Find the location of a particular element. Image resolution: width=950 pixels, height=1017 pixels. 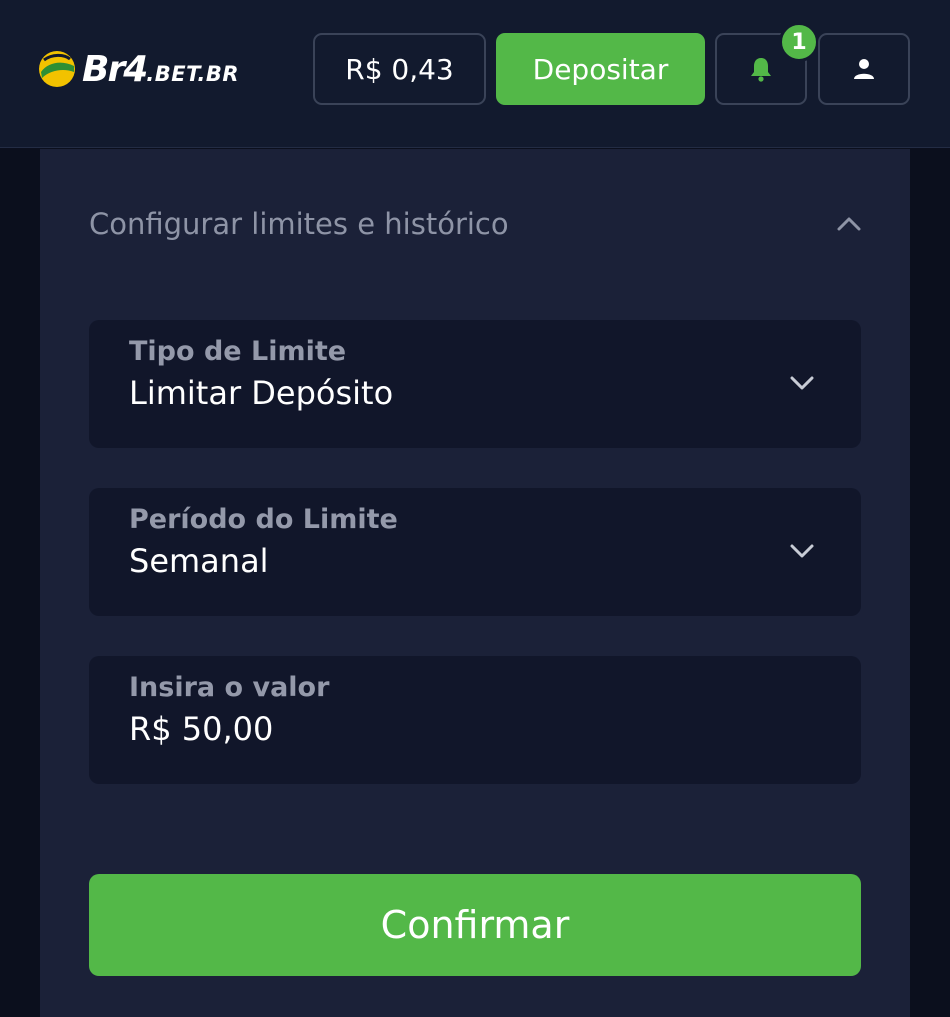

balance-display: R$ 0,43 is located at coordinates (399, 69).